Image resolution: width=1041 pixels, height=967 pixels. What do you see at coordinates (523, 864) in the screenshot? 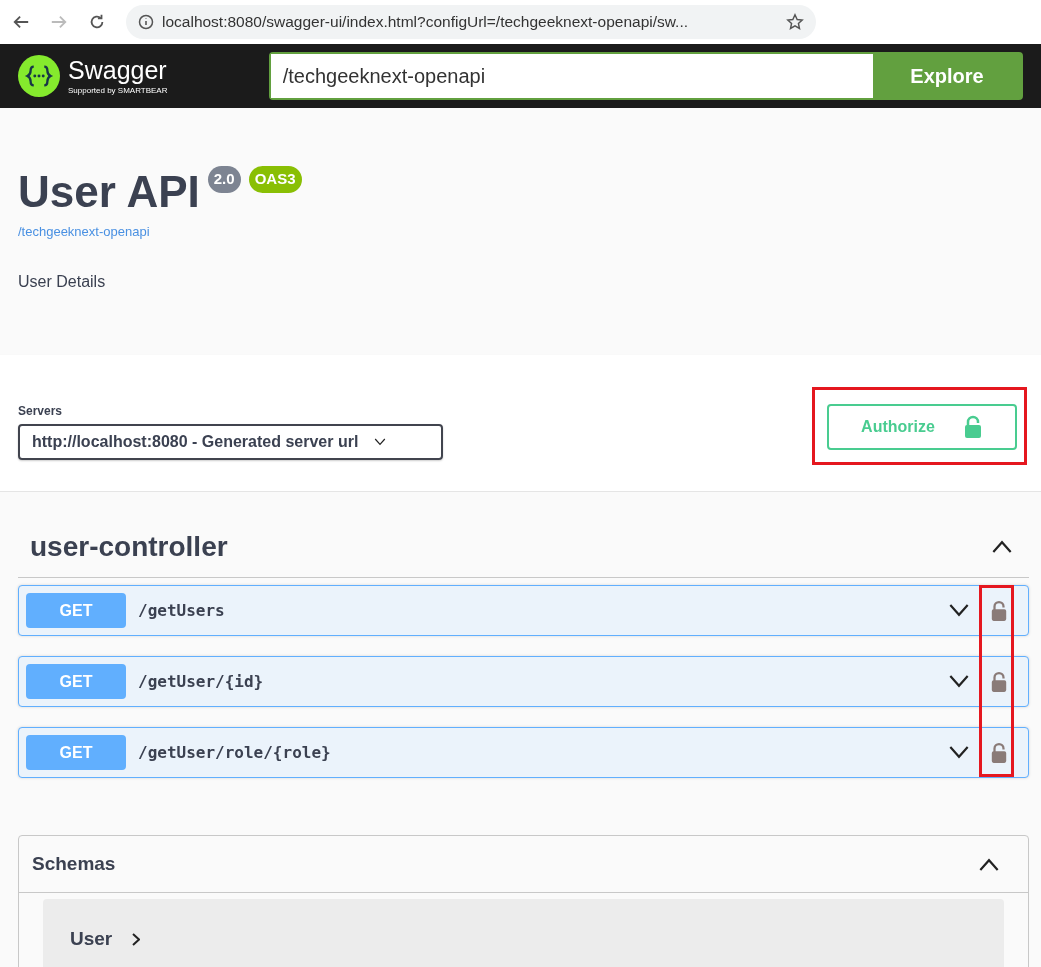
I see `schemas-header: Schemas` at bounding box center [523, 864].